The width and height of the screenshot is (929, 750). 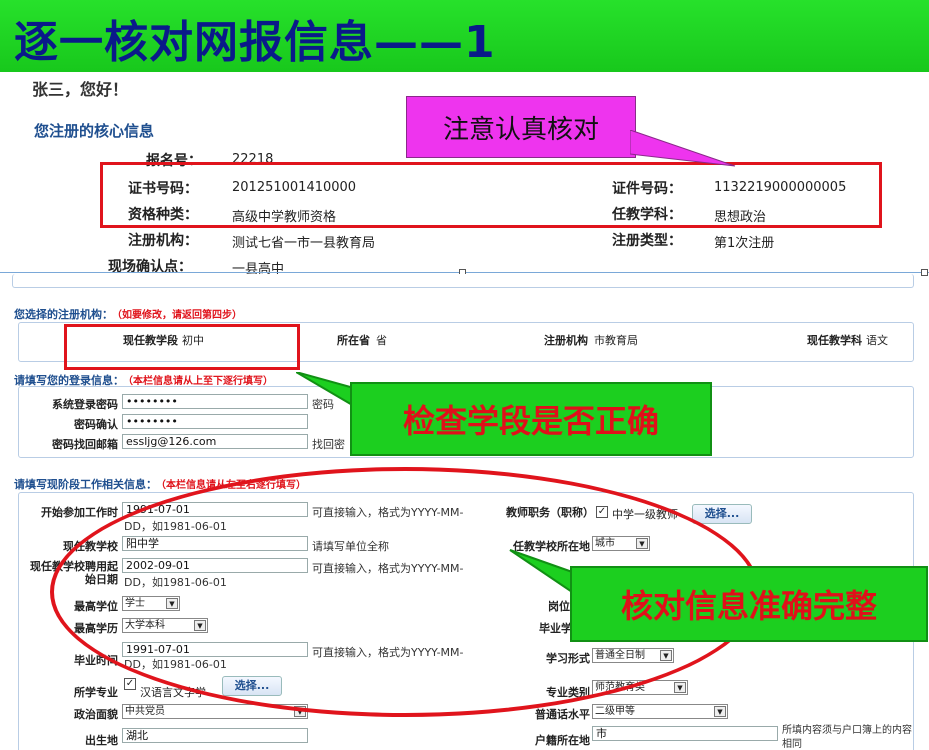 I want to click on major-label: 所学专业, so click(x=96, y=692).